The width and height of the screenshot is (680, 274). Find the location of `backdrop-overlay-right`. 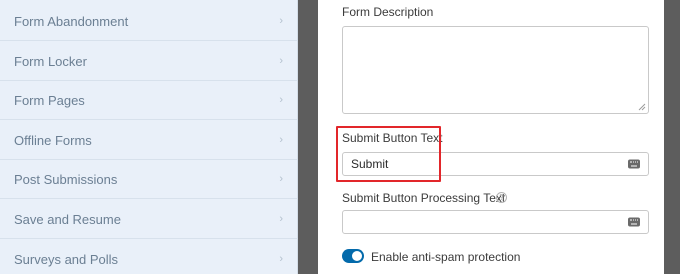

backdrop-overlay-right is located at coordinates (672, 137).